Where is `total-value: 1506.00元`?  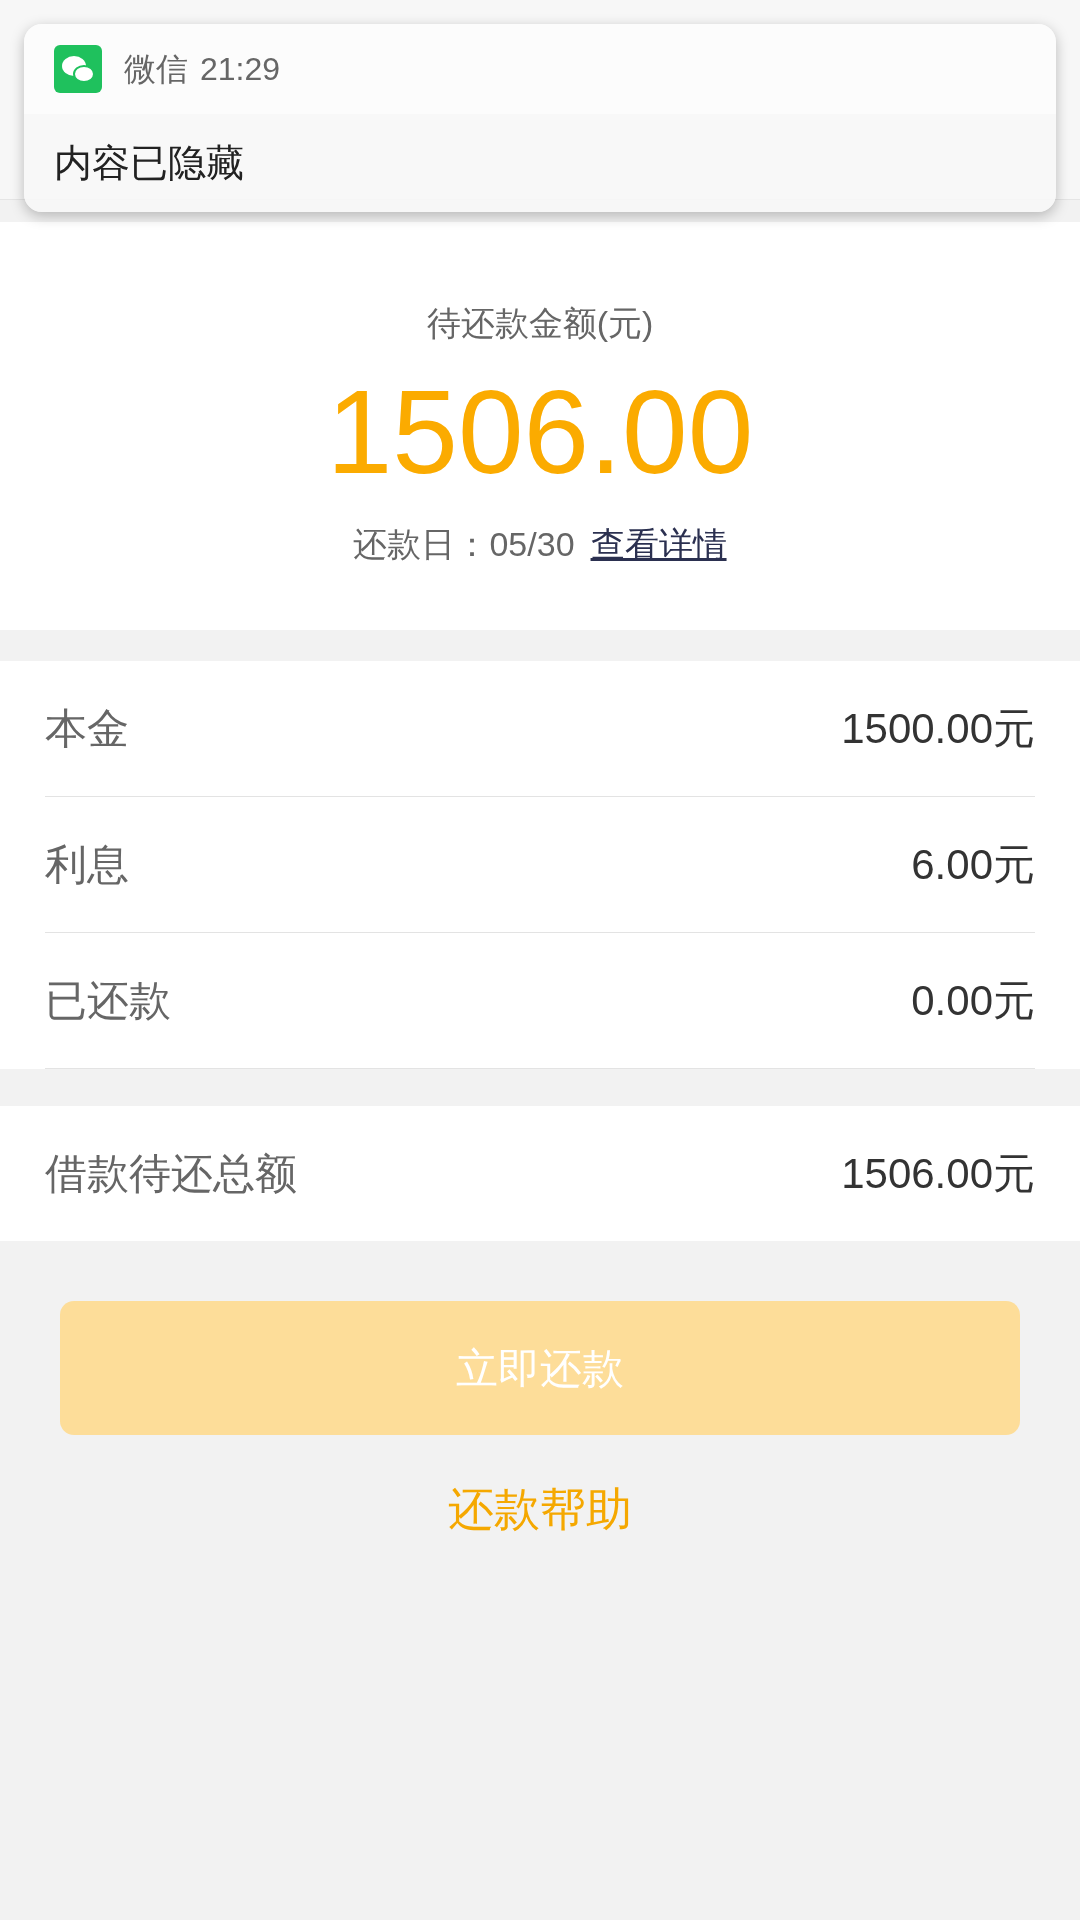 total-value: 1506.00元 is located at coordinates (938, 1174).